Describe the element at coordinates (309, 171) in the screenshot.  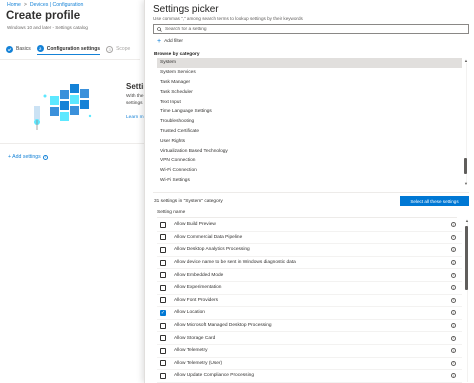
I see `category-item: Wi-Fi Connection` at that location.